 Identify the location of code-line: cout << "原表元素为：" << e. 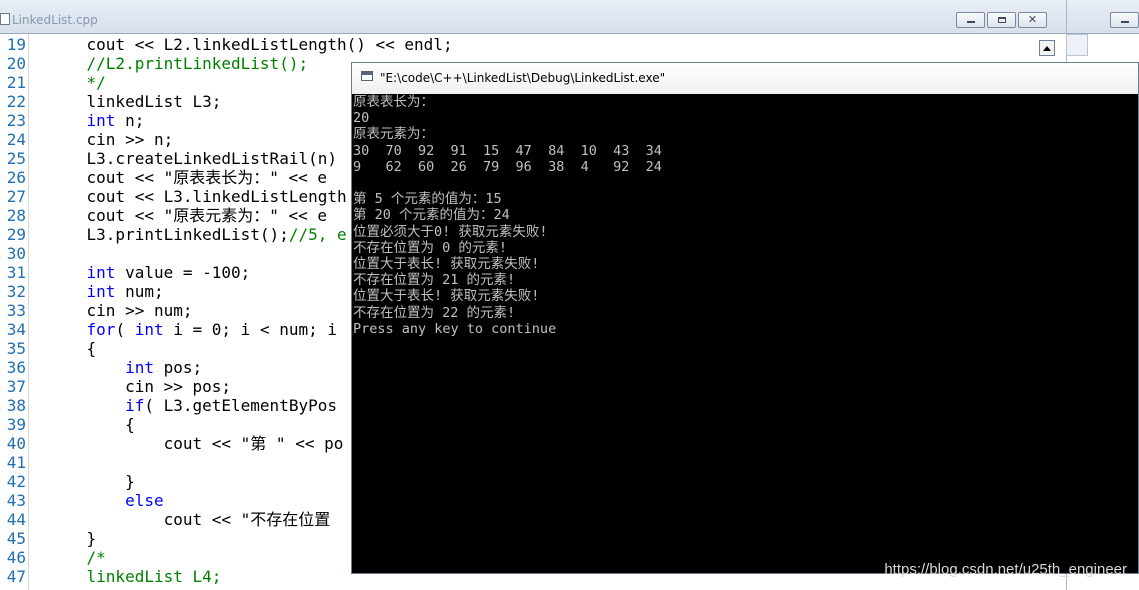
(188, 215).